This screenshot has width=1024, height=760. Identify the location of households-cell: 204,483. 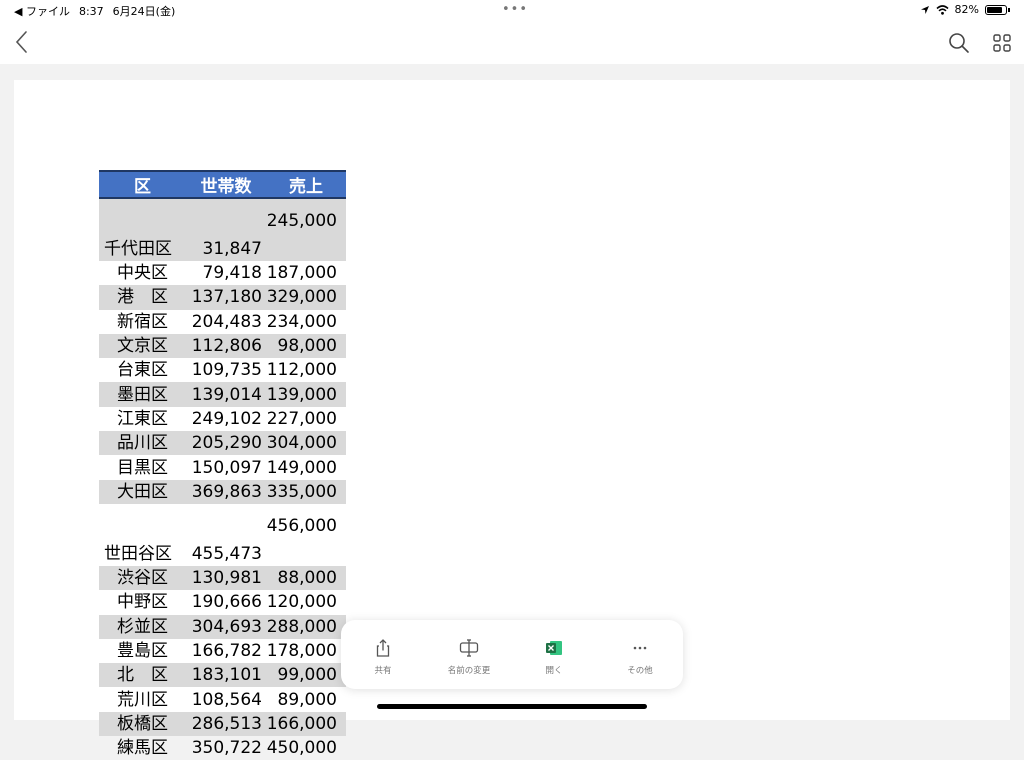
(226, 321).